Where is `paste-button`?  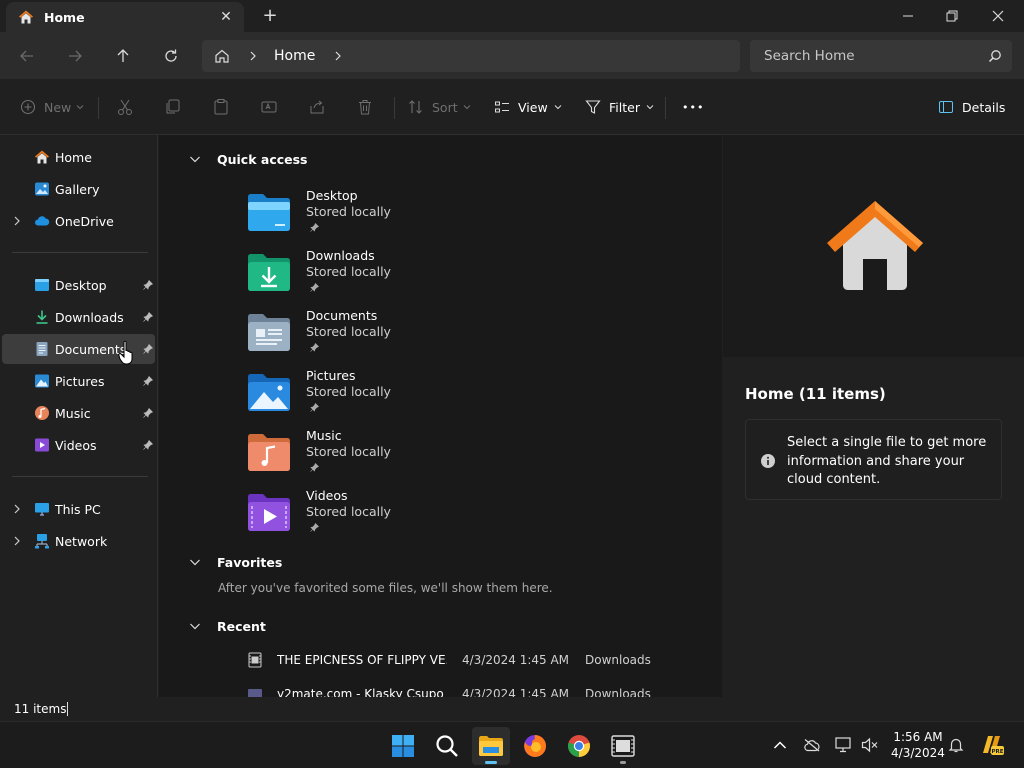
paste-button is located at coordinates (221, 107).